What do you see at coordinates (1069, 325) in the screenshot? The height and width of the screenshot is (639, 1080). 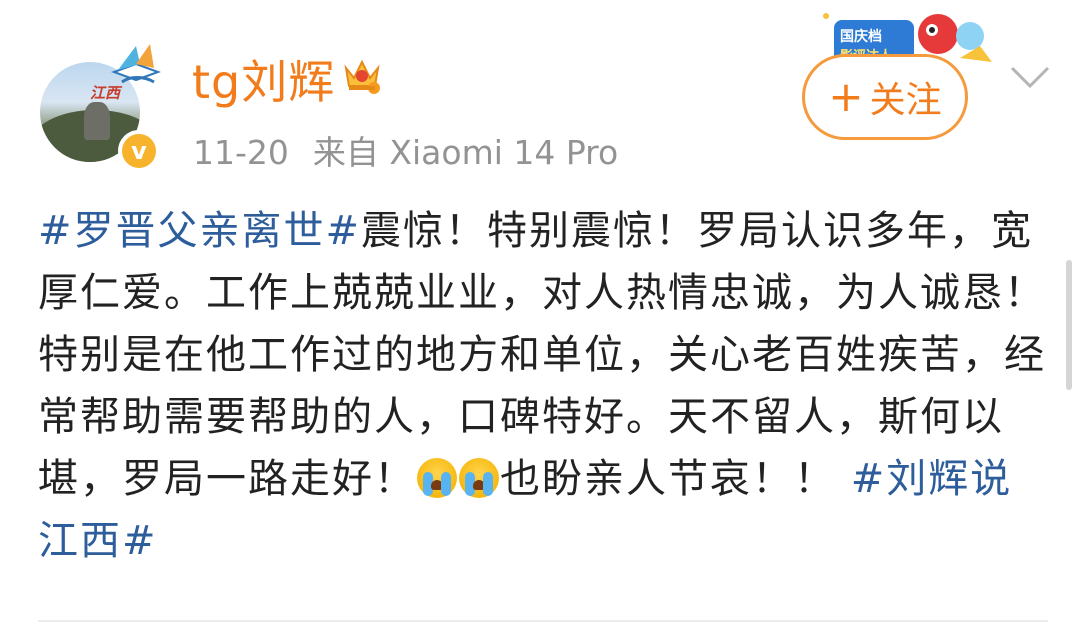 I see `scrollbar` at bounding box center [1069, 325].